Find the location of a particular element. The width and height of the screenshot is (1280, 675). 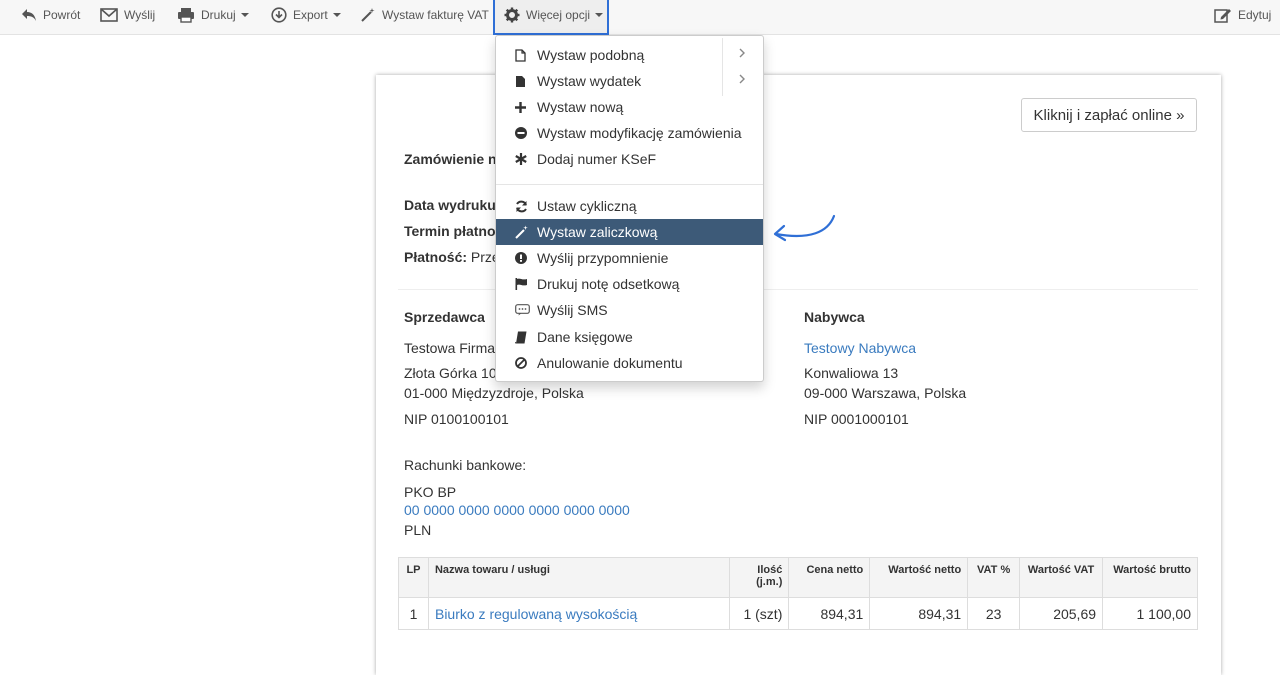

exclamation-circle-icon is located at coordinates (521, 258).